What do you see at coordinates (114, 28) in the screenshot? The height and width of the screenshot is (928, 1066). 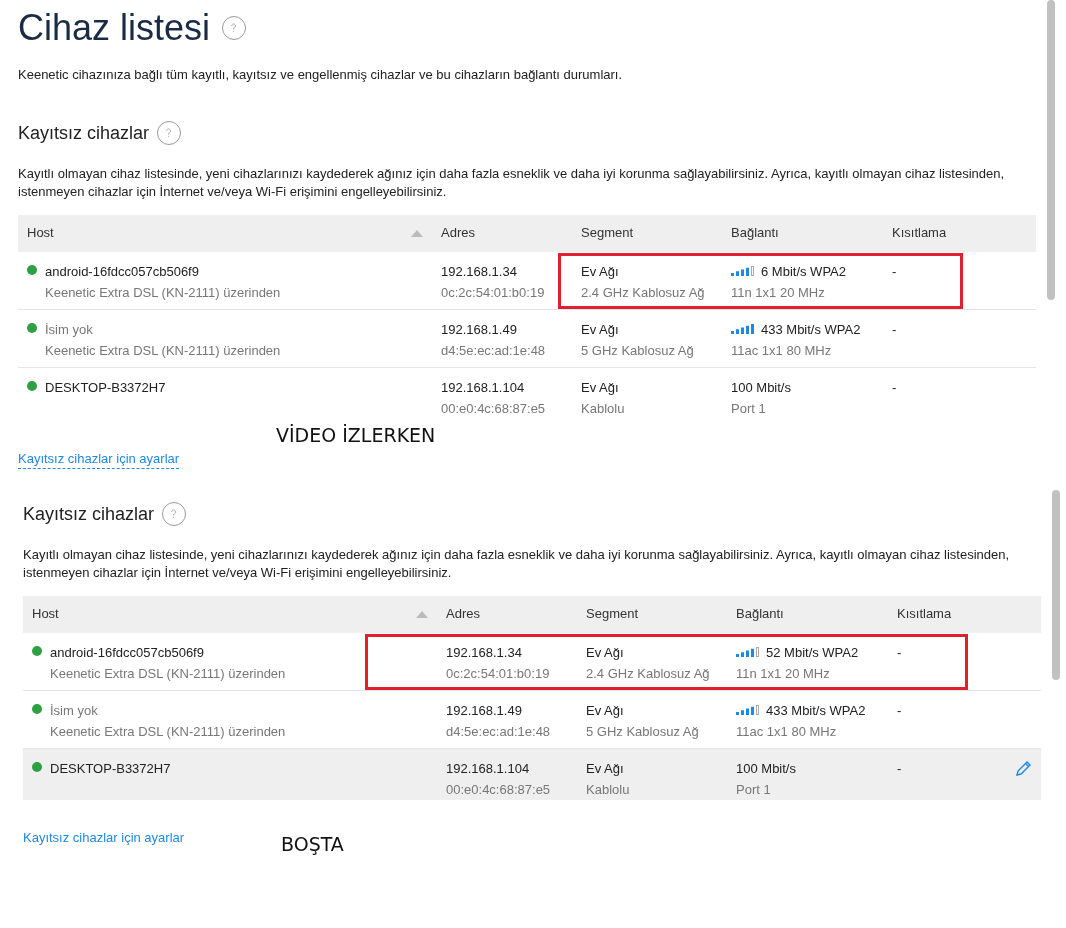 I see `page-title: Cihaz listesi` at bounding box center [114, 28].